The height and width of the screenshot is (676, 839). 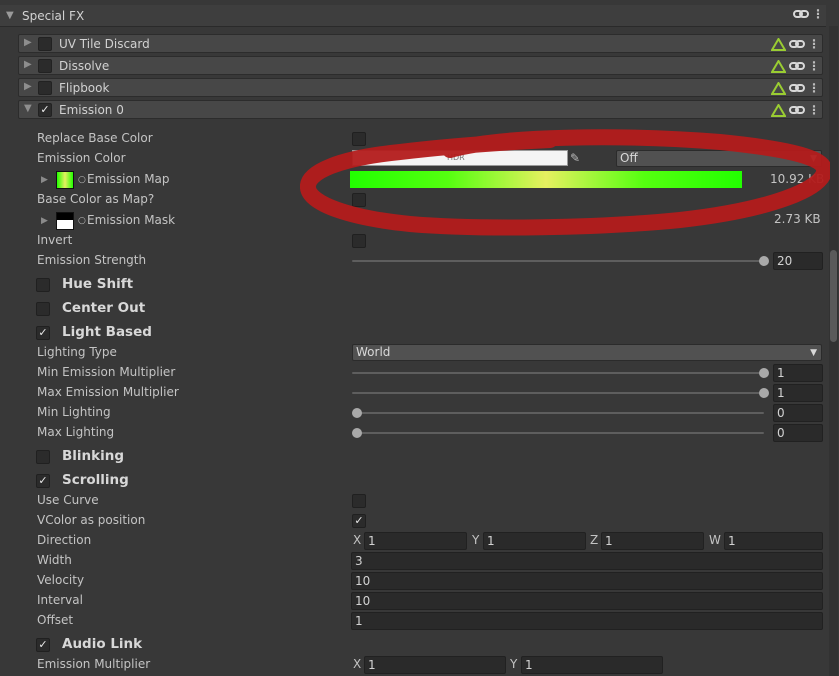 I want to click on scrolling-label: Scrolling, so click(x=95, y=480).